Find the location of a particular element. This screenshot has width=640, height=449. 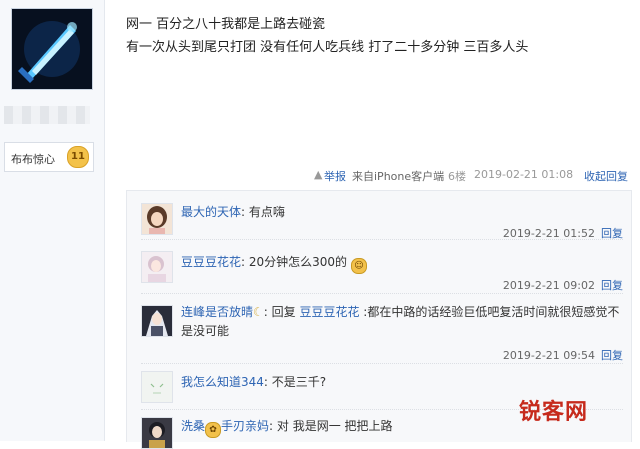

author-name-blurred is located at coordinates (47, 115).